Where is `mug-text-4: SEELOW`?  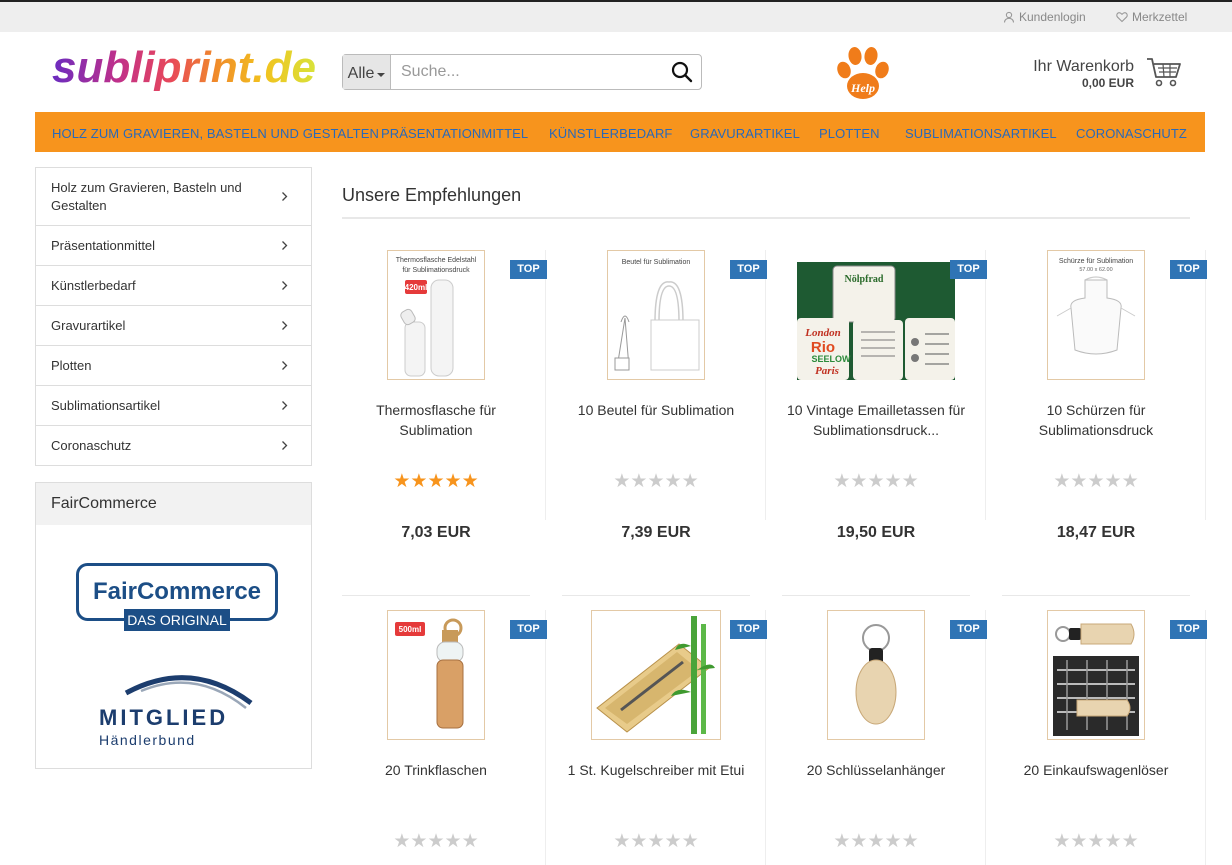 mug-text-4: SEELOW is located at coordinates (831, 359).